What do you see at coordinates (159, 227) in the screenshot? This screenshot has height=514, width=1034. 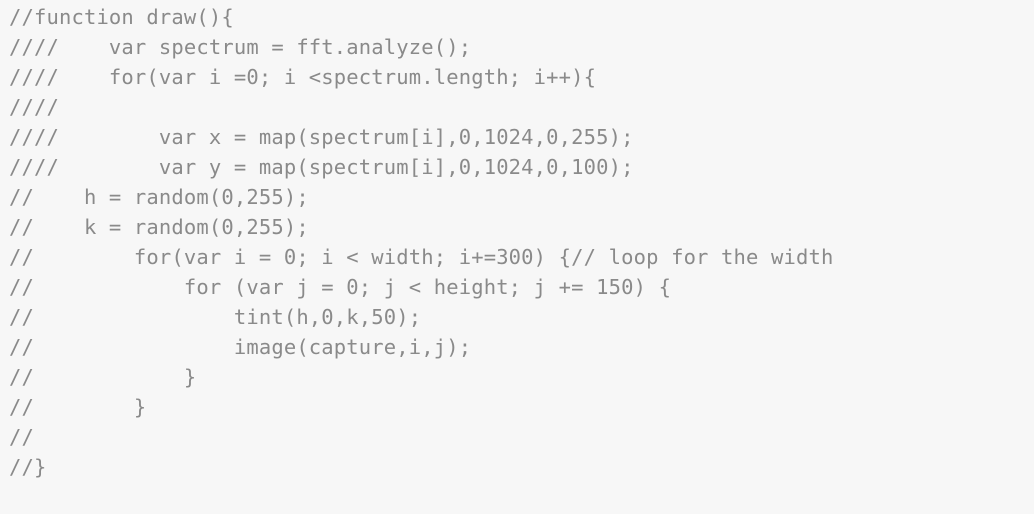 I see `code-line-8: // k = random(0,255);` at bounding box center [159, 227].